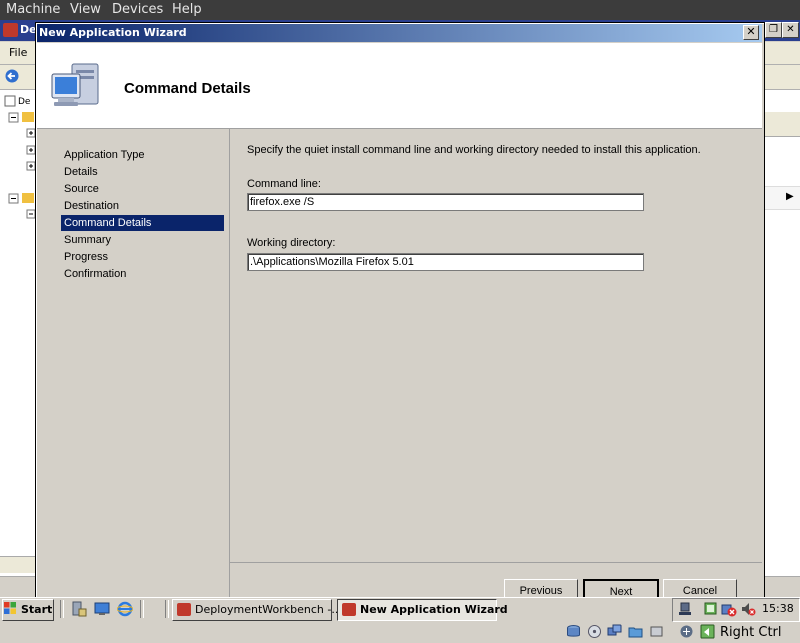 The width and height of the screenshot is (800, 643). I want to click on show-desktop-icon, so click(102, 609).